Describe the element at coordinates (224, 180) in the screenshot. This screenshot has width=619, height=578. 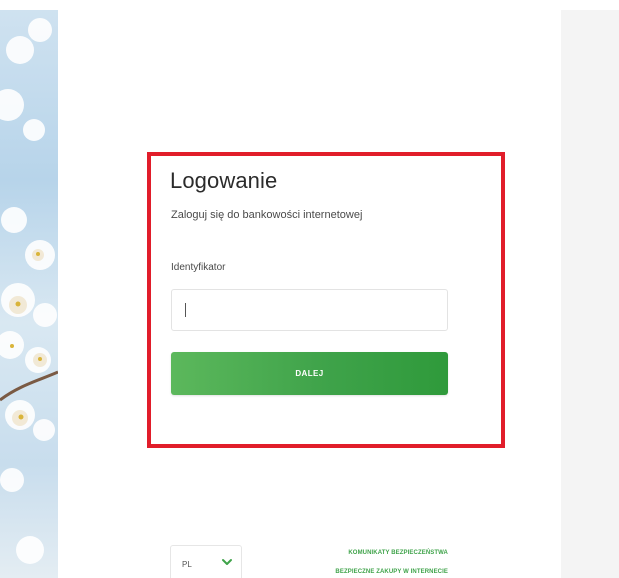
I see `page-title: Logowanie` at that location.